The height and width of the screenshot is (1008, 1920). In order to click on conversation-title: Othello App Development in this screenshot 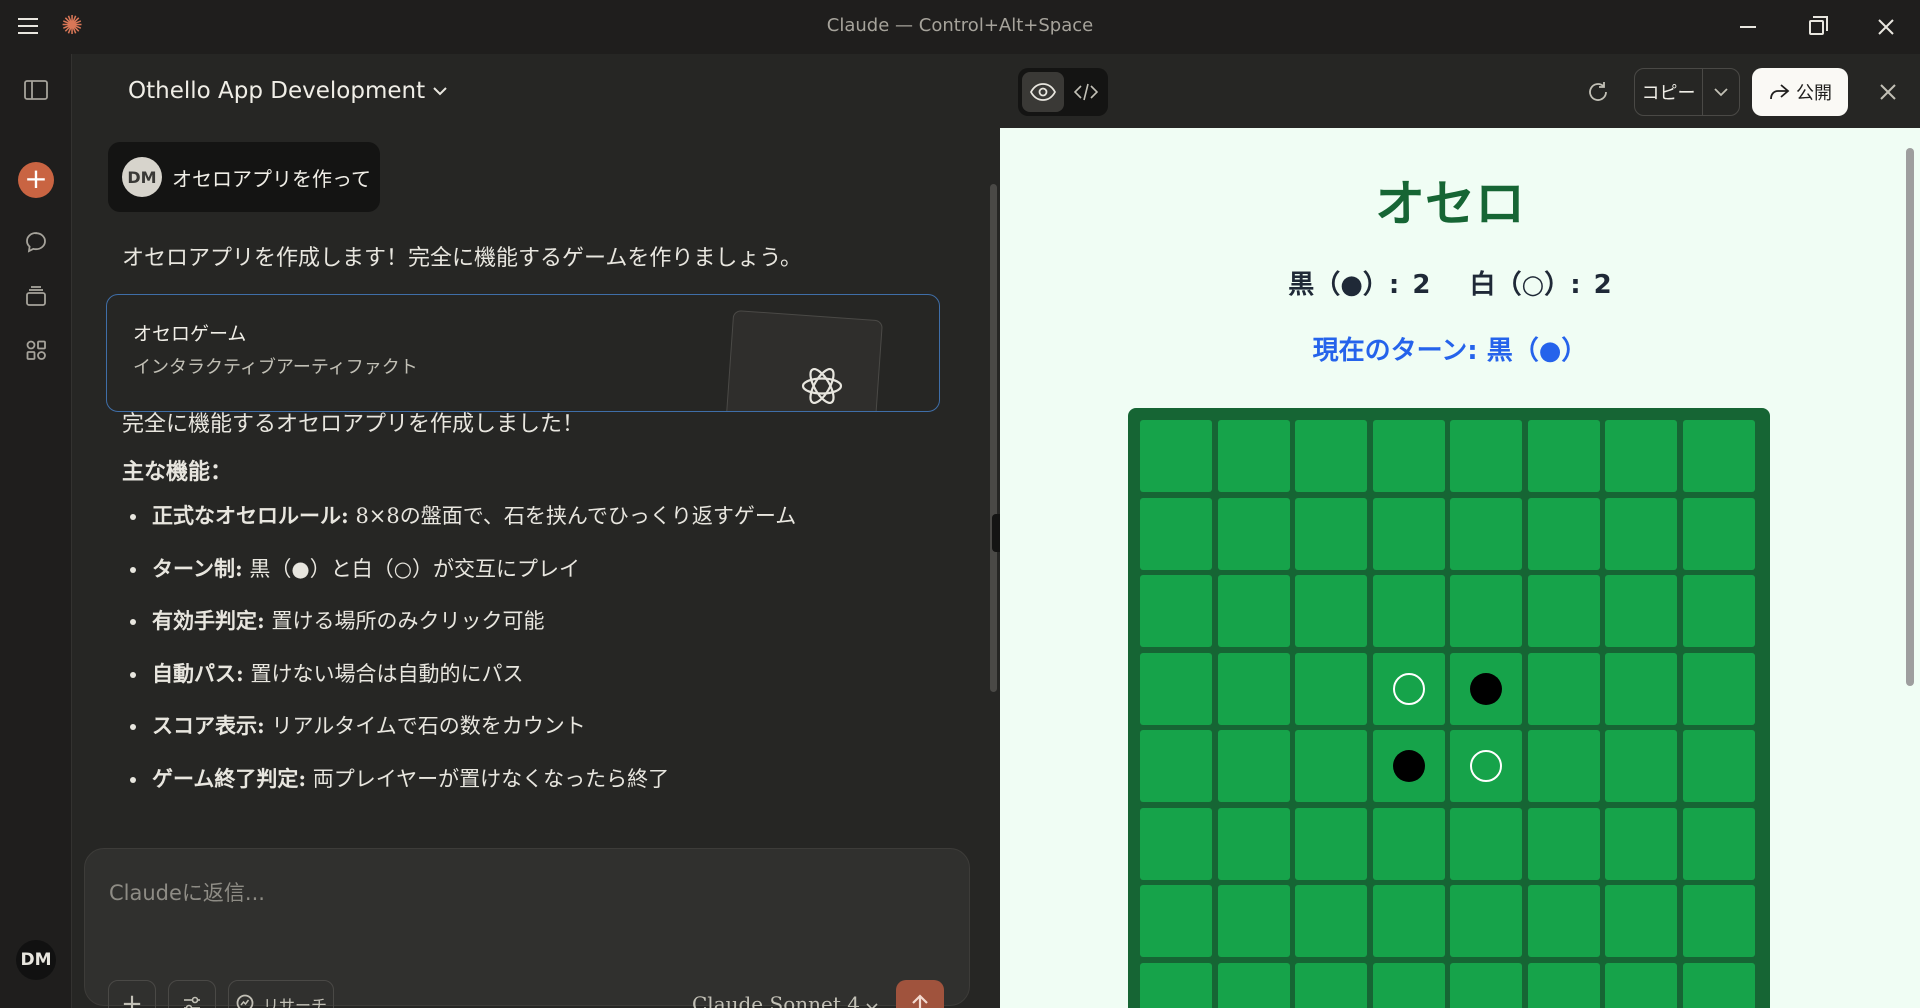, I will do `click(287, 91)`.